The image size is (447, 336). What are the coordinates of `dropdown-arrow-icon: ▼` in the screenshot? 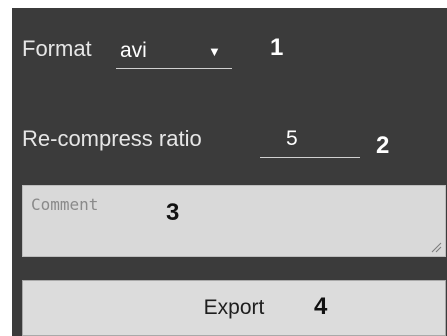 It's located at (214, 52).